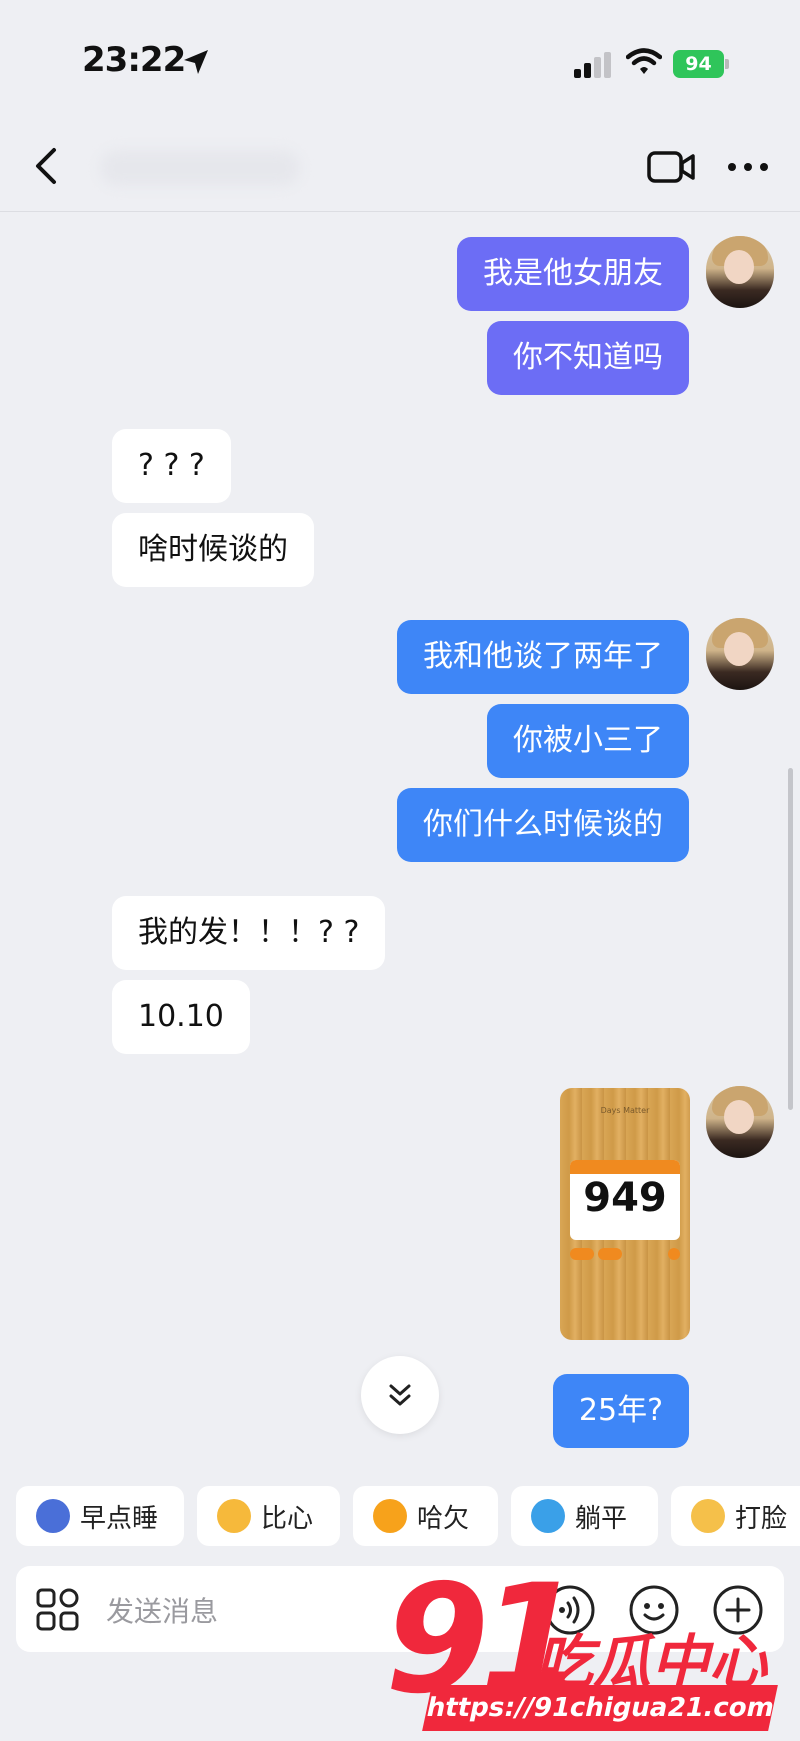 The height and width of the screenshot is (1741, 800). Describe the element at coordinates (249, 933) in the screenshot. I see `message-bubble: 我的发！！！? ?` at that location.